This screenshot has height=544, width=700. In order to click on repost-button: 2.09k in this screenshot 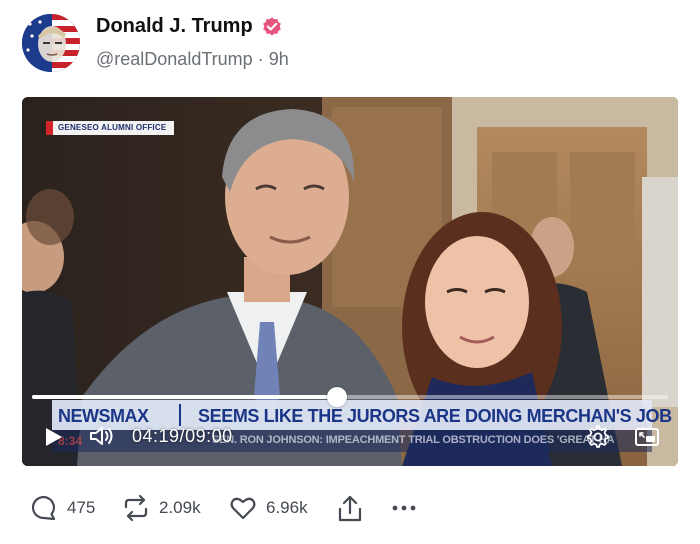, I will do `click(161, 508)`.